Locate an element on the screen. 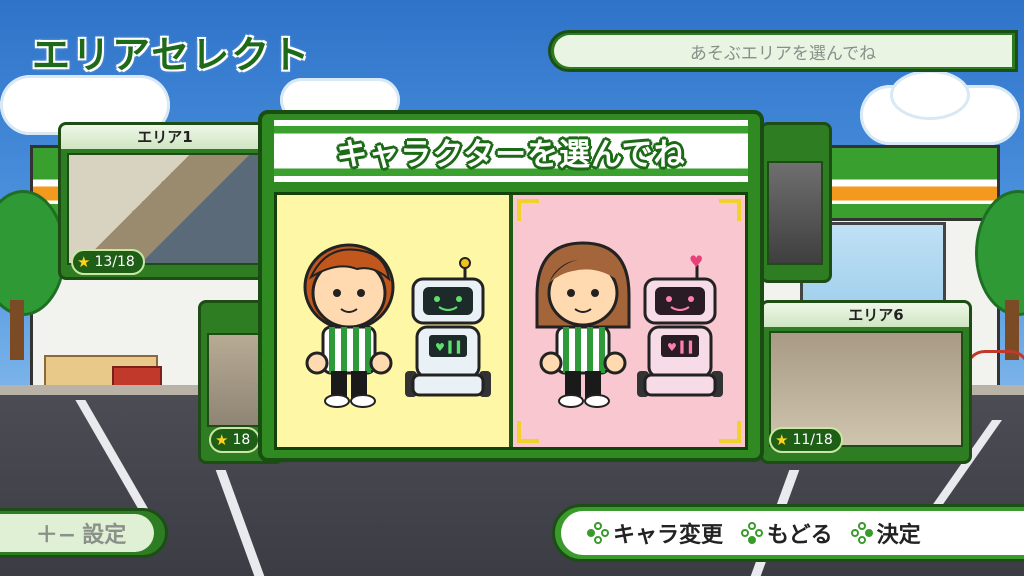 The image size is (1024, 576). settings-button-inner: ＋− 設定 is located at coordinates (77, 533).